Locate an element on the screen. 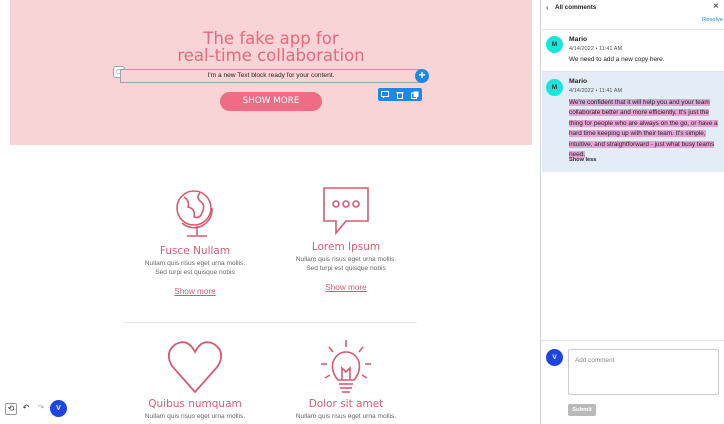  editor-bottom-toolbar: ⟲ ↶ ↷ V is located at coordinates (36, 408).